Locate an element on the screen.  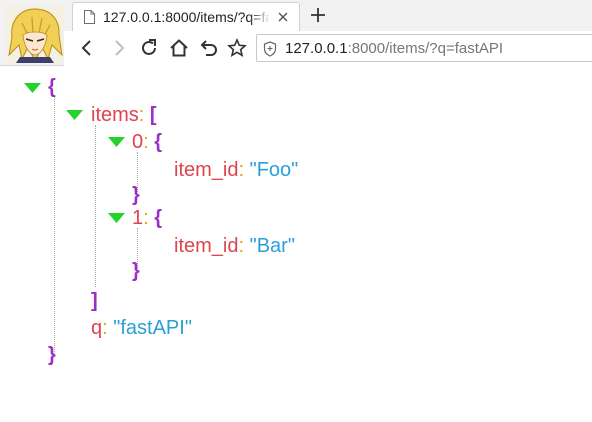
undo-icon is located at coordinates (209, 48).